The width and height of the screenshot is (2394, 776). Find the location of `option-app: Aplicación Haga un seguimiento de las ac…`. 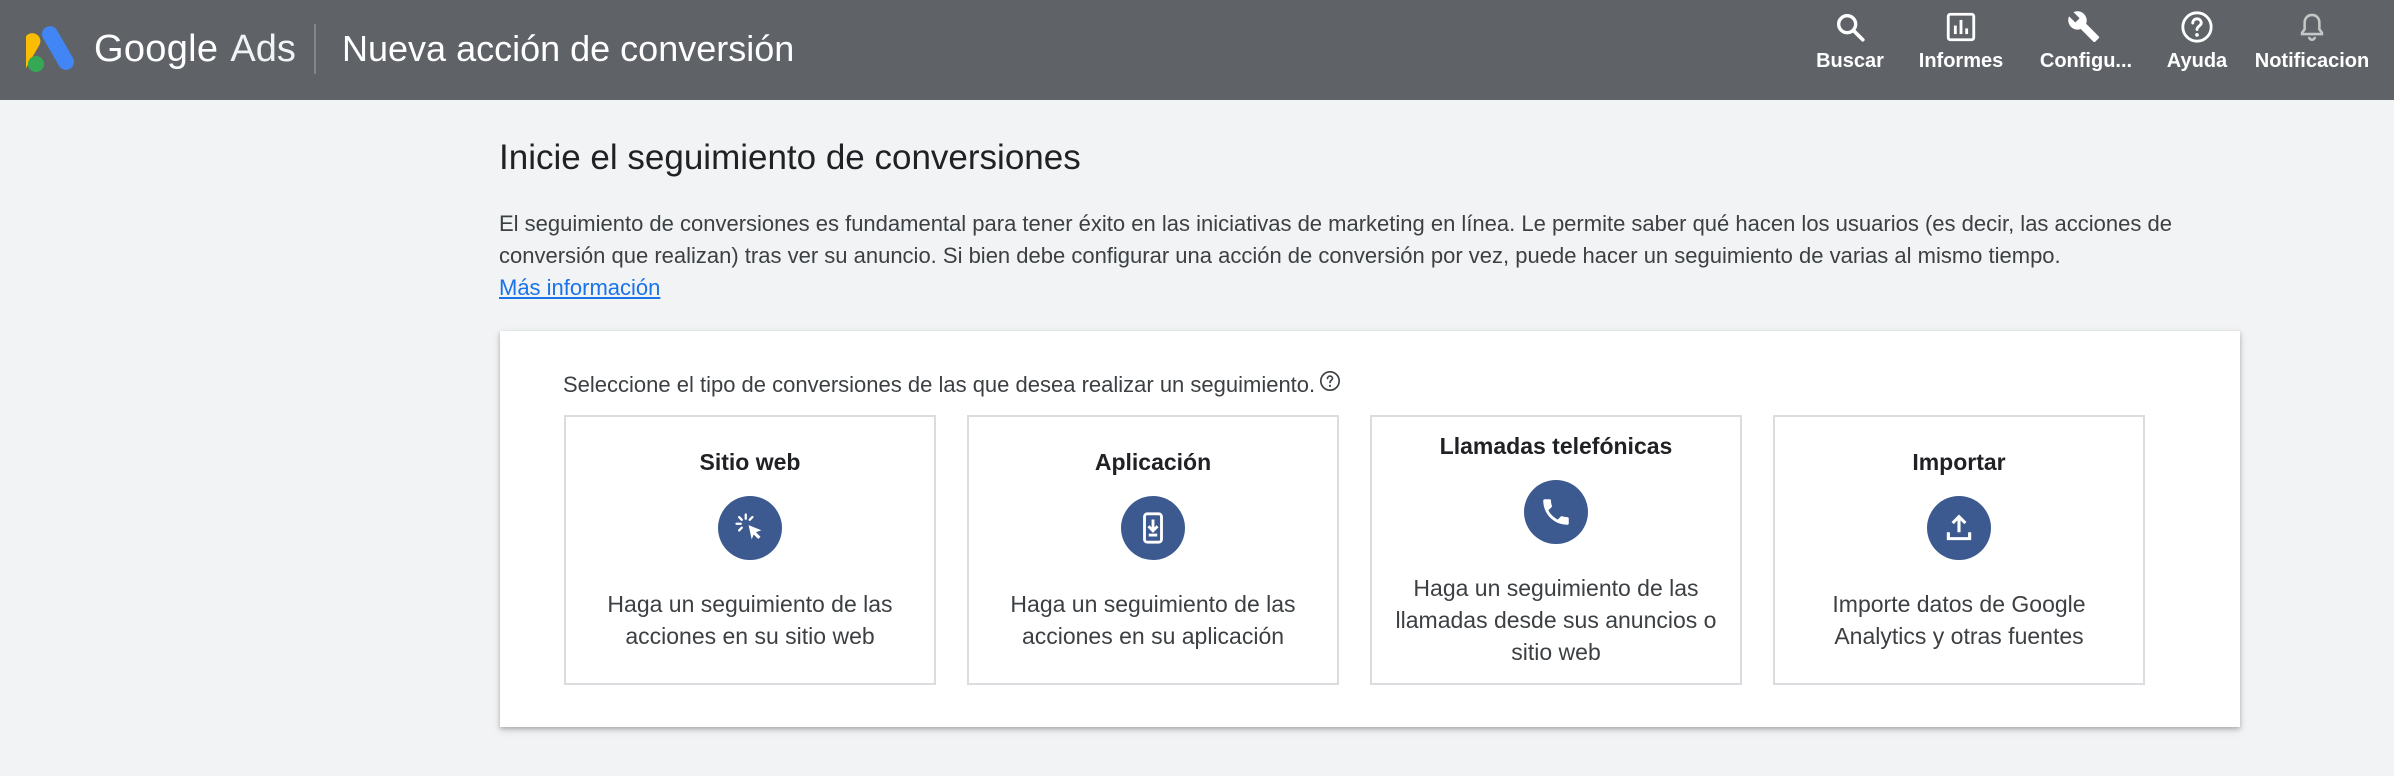

option-app: Aplicación Haga un seguimiento de las ac… is located at coordinates (1153, 550).